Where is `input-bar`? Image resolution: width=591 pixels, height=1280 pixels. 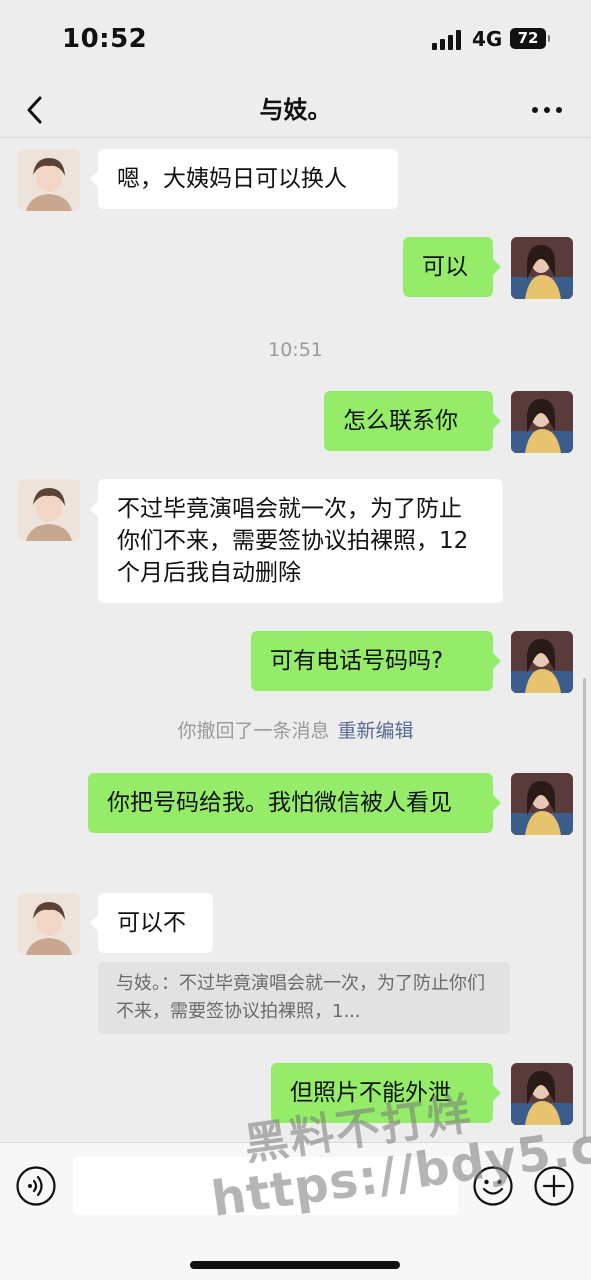 input-bar is located at coordinates (295, 1211).